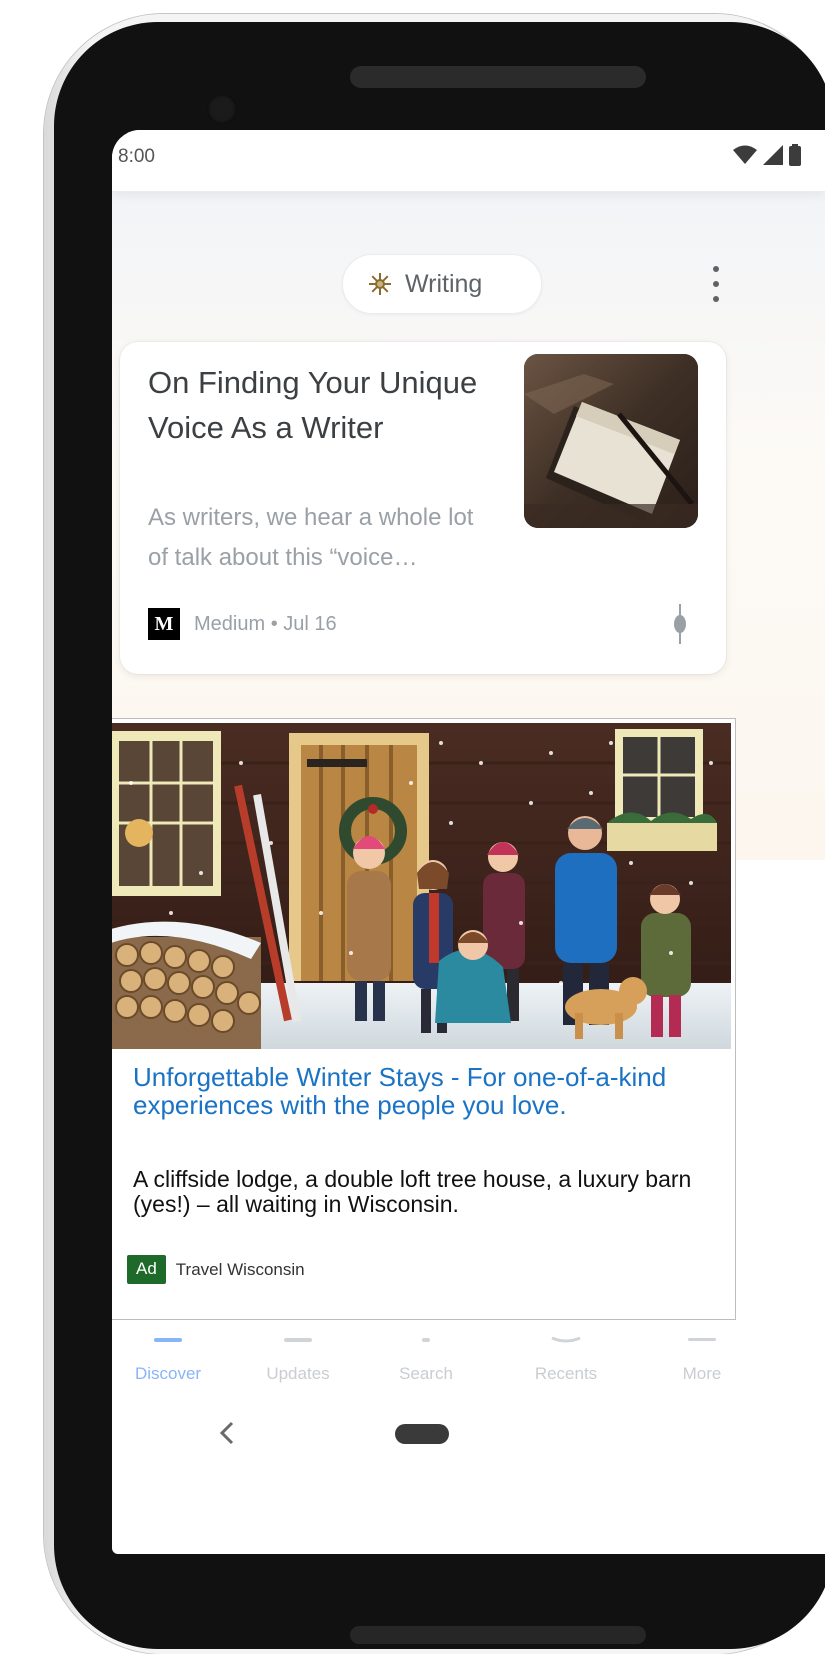 The width and height of the screenshot is (825, 1654). What do you see at coordinates (164, 624) in the screenshot?
I see `medium-logo: M` at bounding box center [164, 624].